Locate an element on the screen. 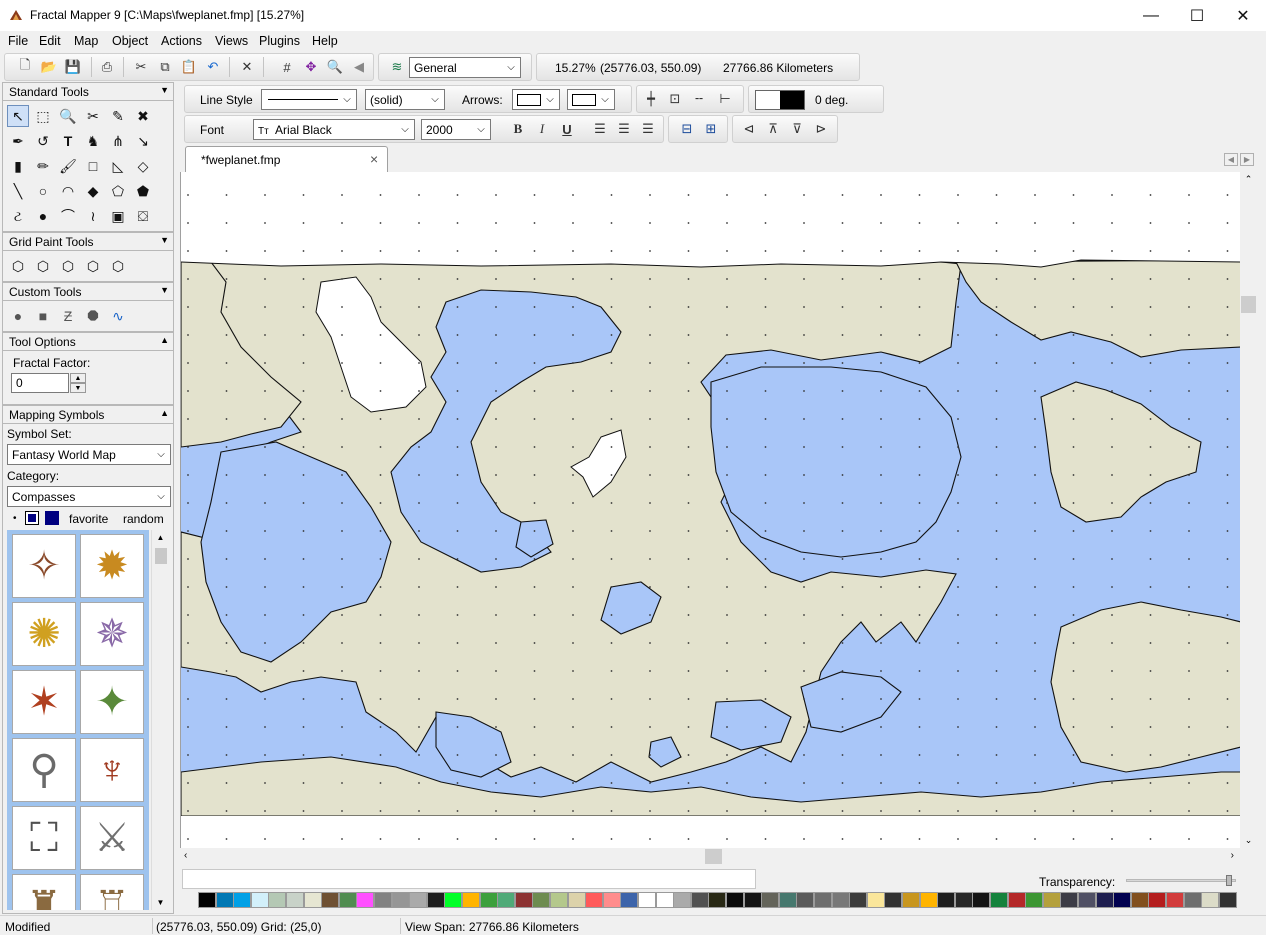 The width and height of the screenshot is (1266, 935). cut-icon: ✂ is located at coordinates (141, 67).